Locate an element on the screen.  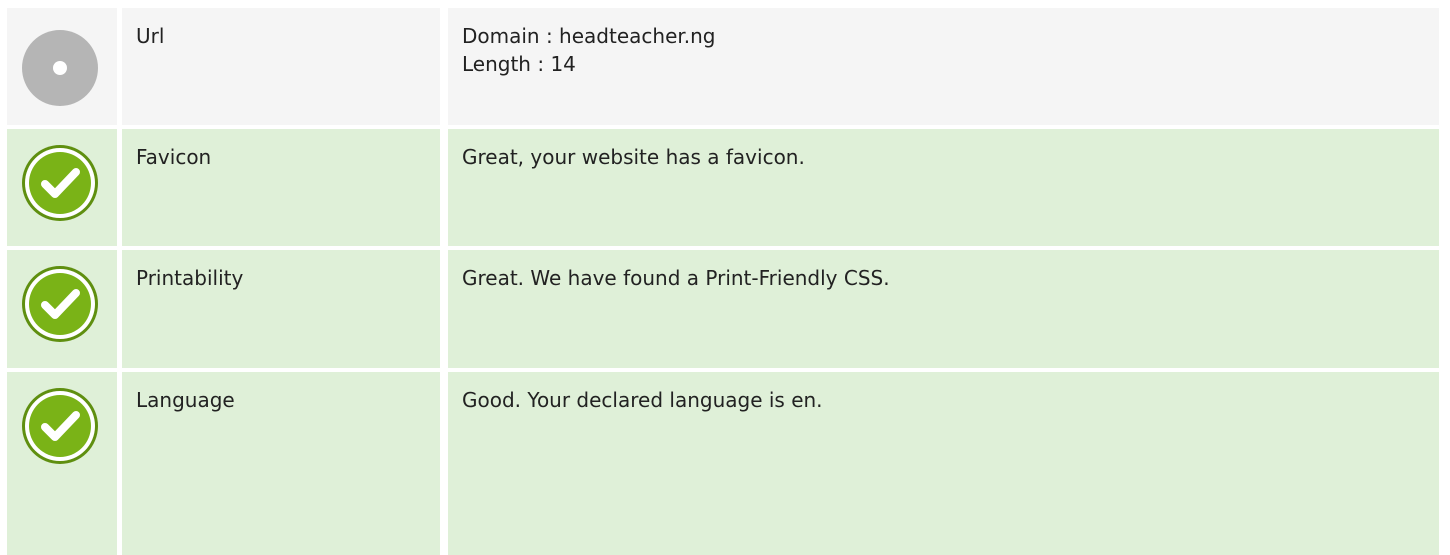
row-label-cell: Printability is located at coordinates (281, 309).